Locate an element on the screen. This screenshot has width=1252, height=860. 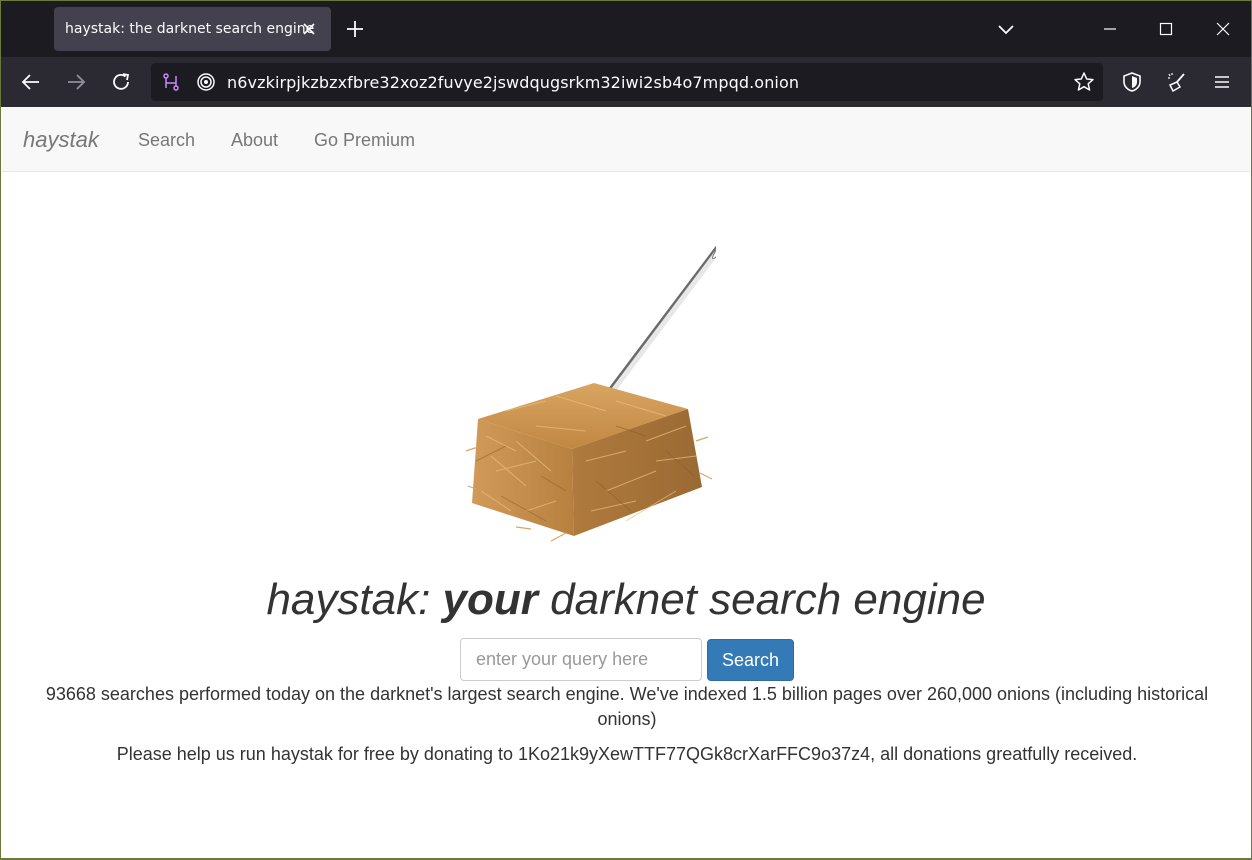
bookmark-star-icon is located at coordinates (1084, 82).